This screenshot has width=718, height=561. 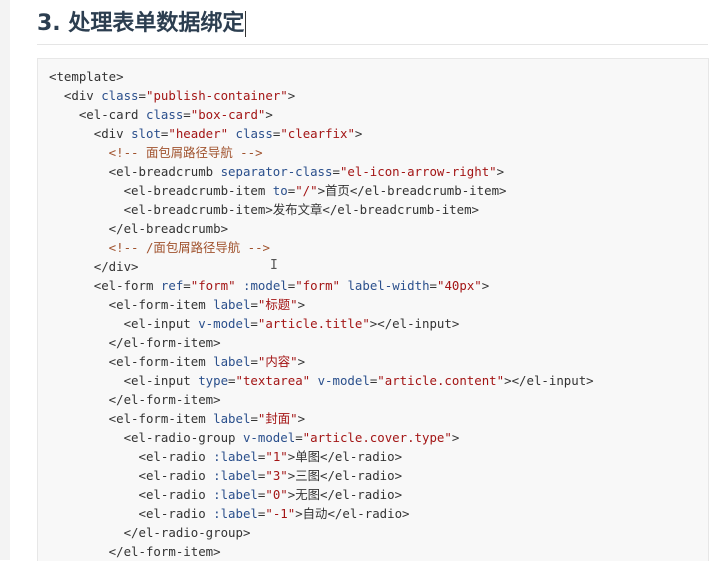 I want to click on code-token: 三图, so click(x=307, y=475).